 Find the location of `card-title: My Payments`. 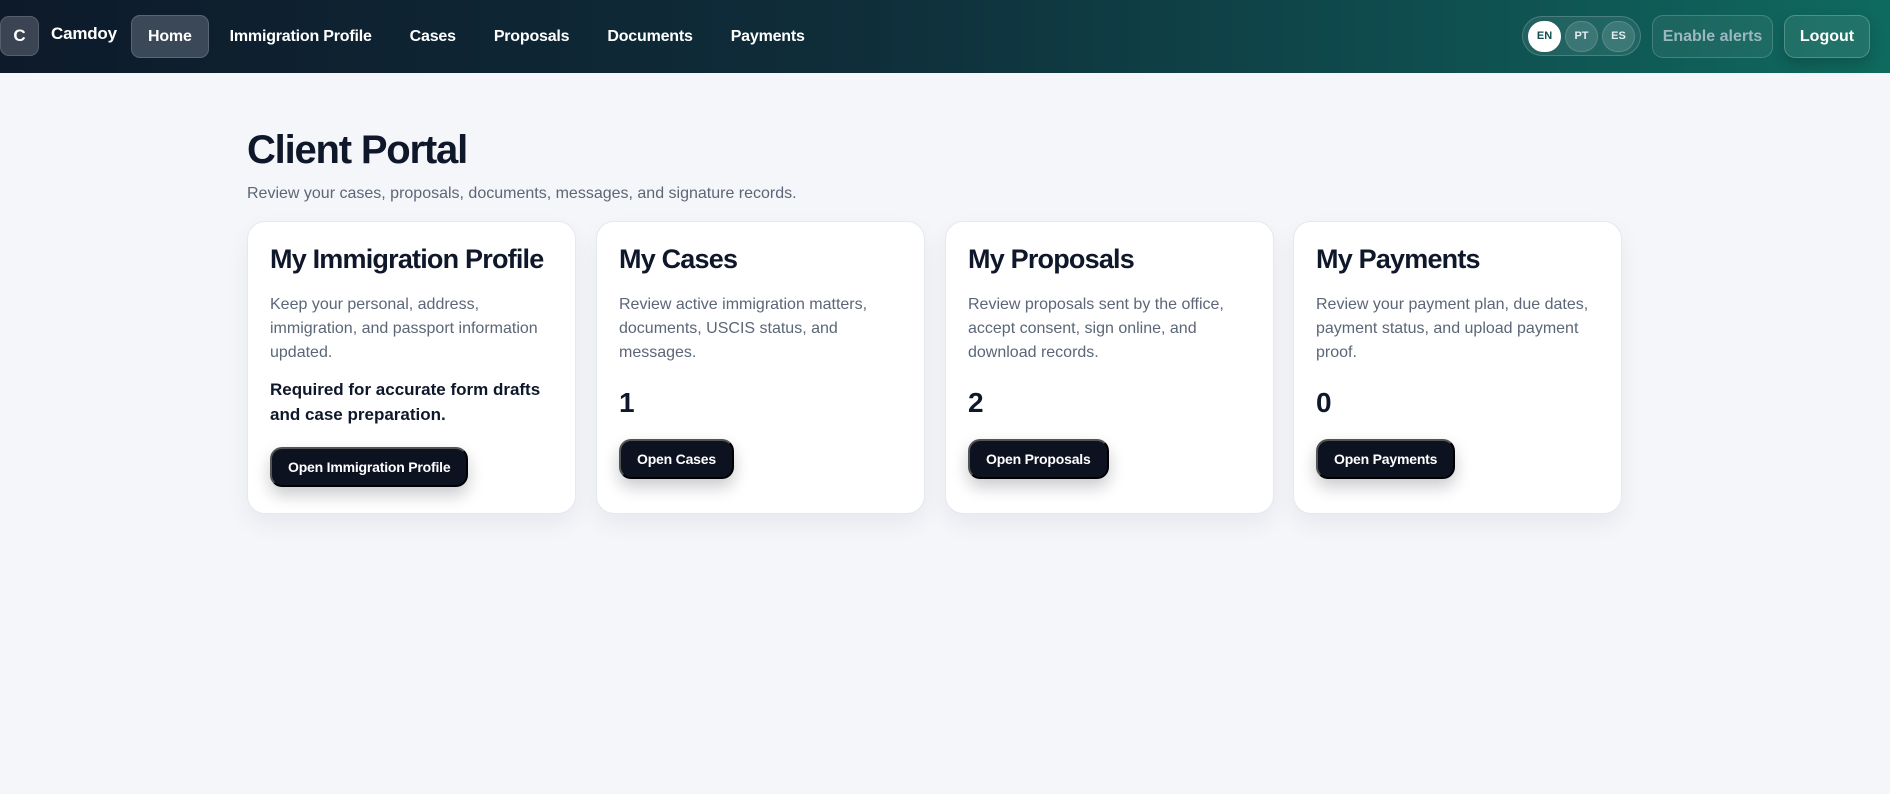

card-title: My Payments is located at coordinates (1398, 259).